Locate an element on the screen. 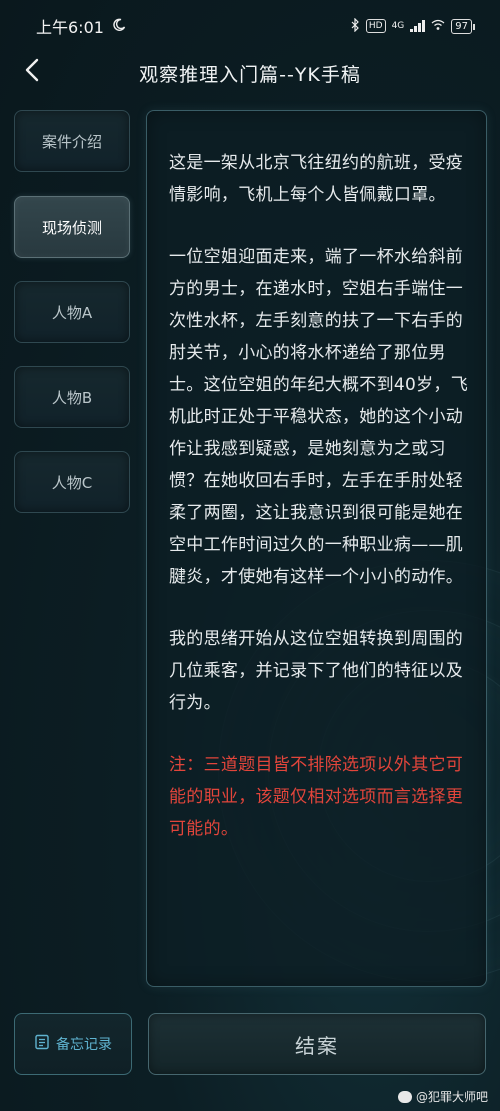 The image size is (500, 1111). tab-label: 人物B is located at coordinates (72, 397).